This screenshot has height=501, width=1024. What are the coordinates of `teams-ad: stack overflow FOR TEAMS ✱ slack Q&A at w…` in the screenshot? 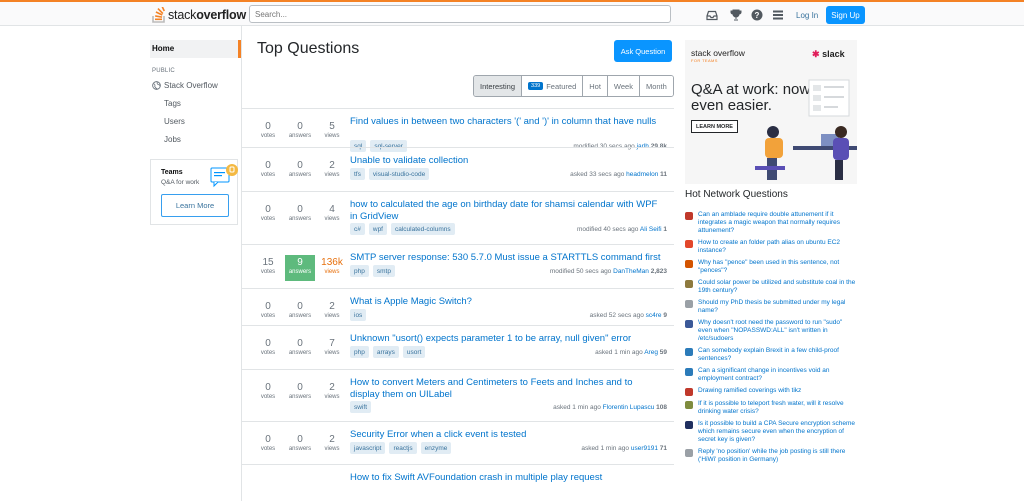 It's located at (771, 112).